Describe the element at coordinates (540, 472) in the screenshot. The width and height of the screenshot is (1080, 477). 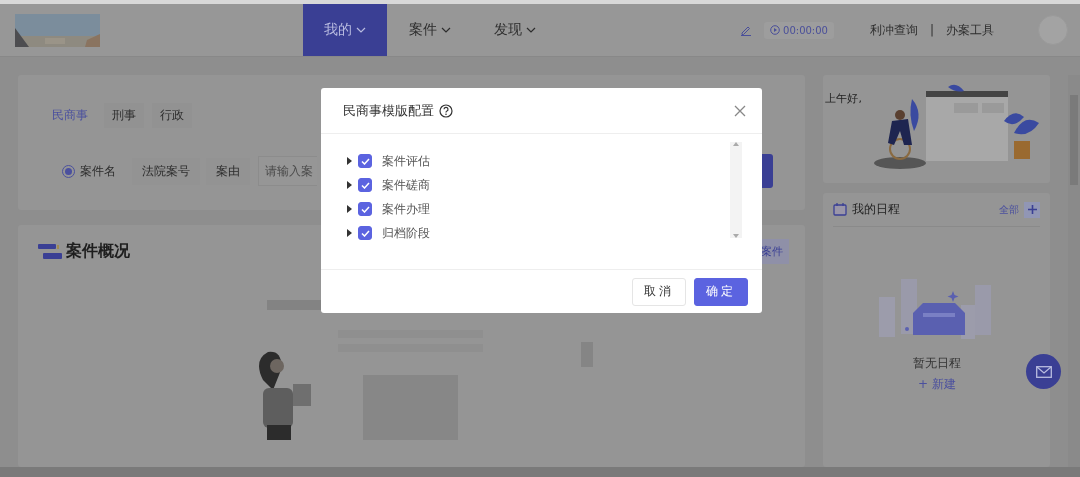
I see `horizontal-scrollbar` at that location.